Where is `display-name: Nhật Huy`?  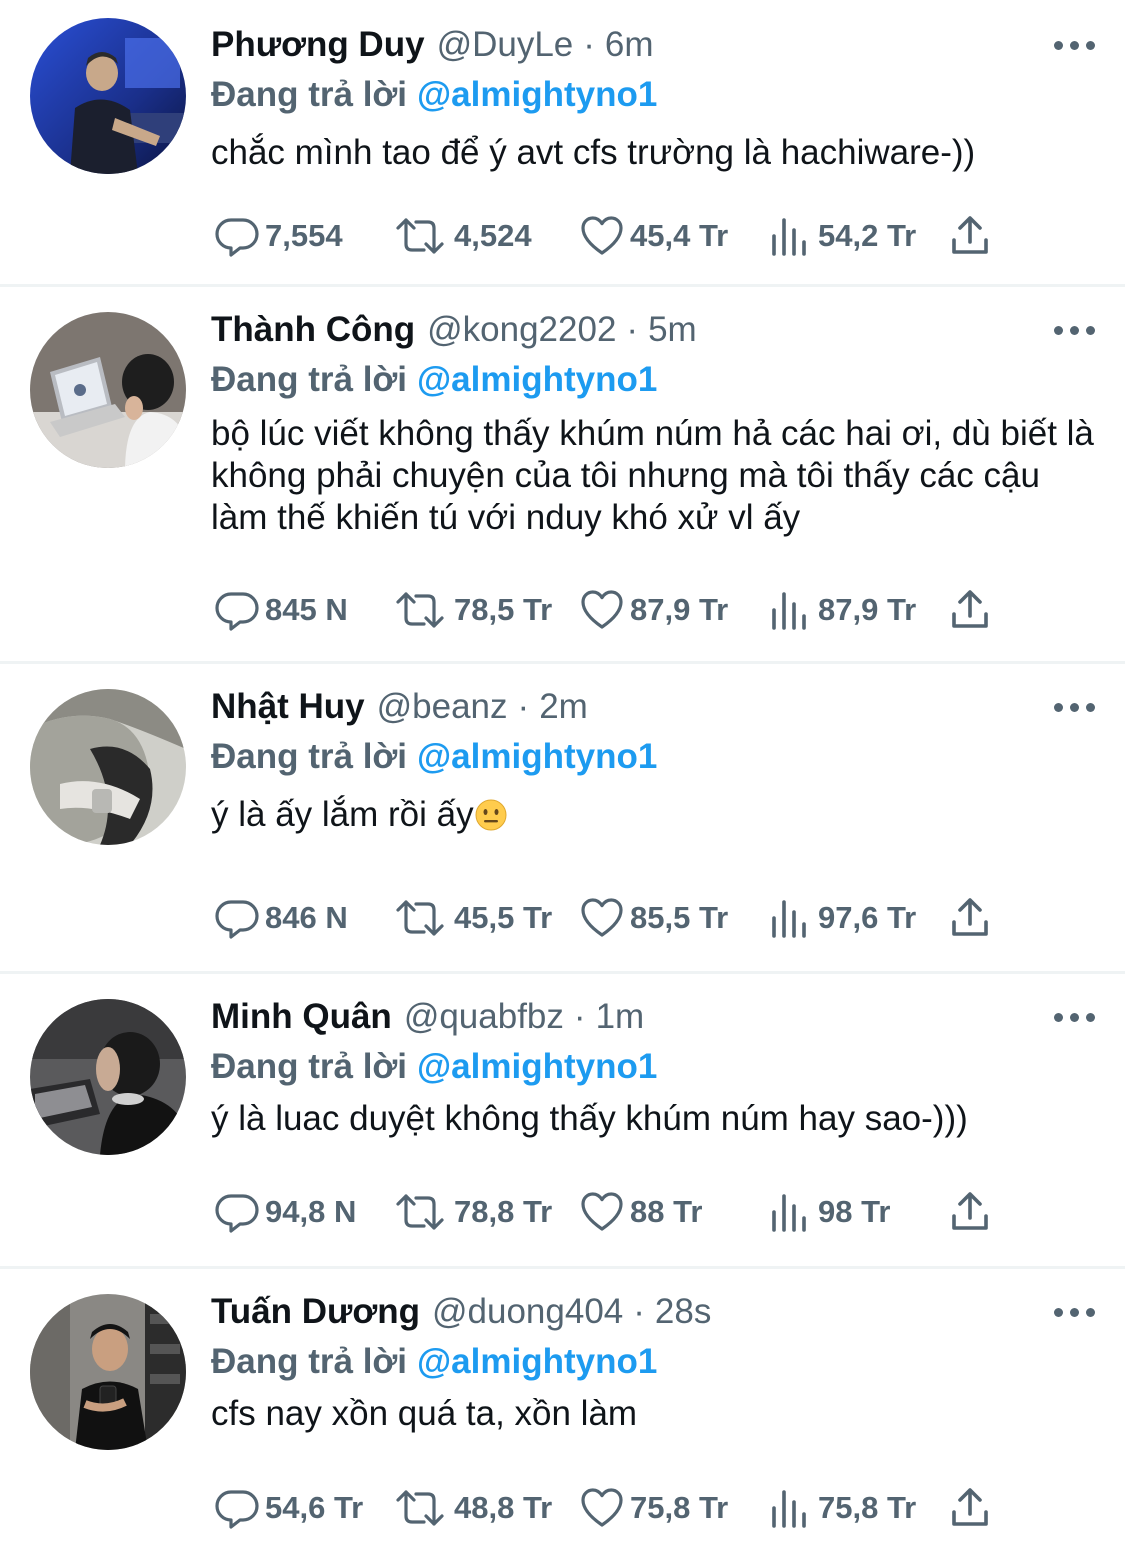 display-name: Nhật Huy is located at coordinates (288, 707).